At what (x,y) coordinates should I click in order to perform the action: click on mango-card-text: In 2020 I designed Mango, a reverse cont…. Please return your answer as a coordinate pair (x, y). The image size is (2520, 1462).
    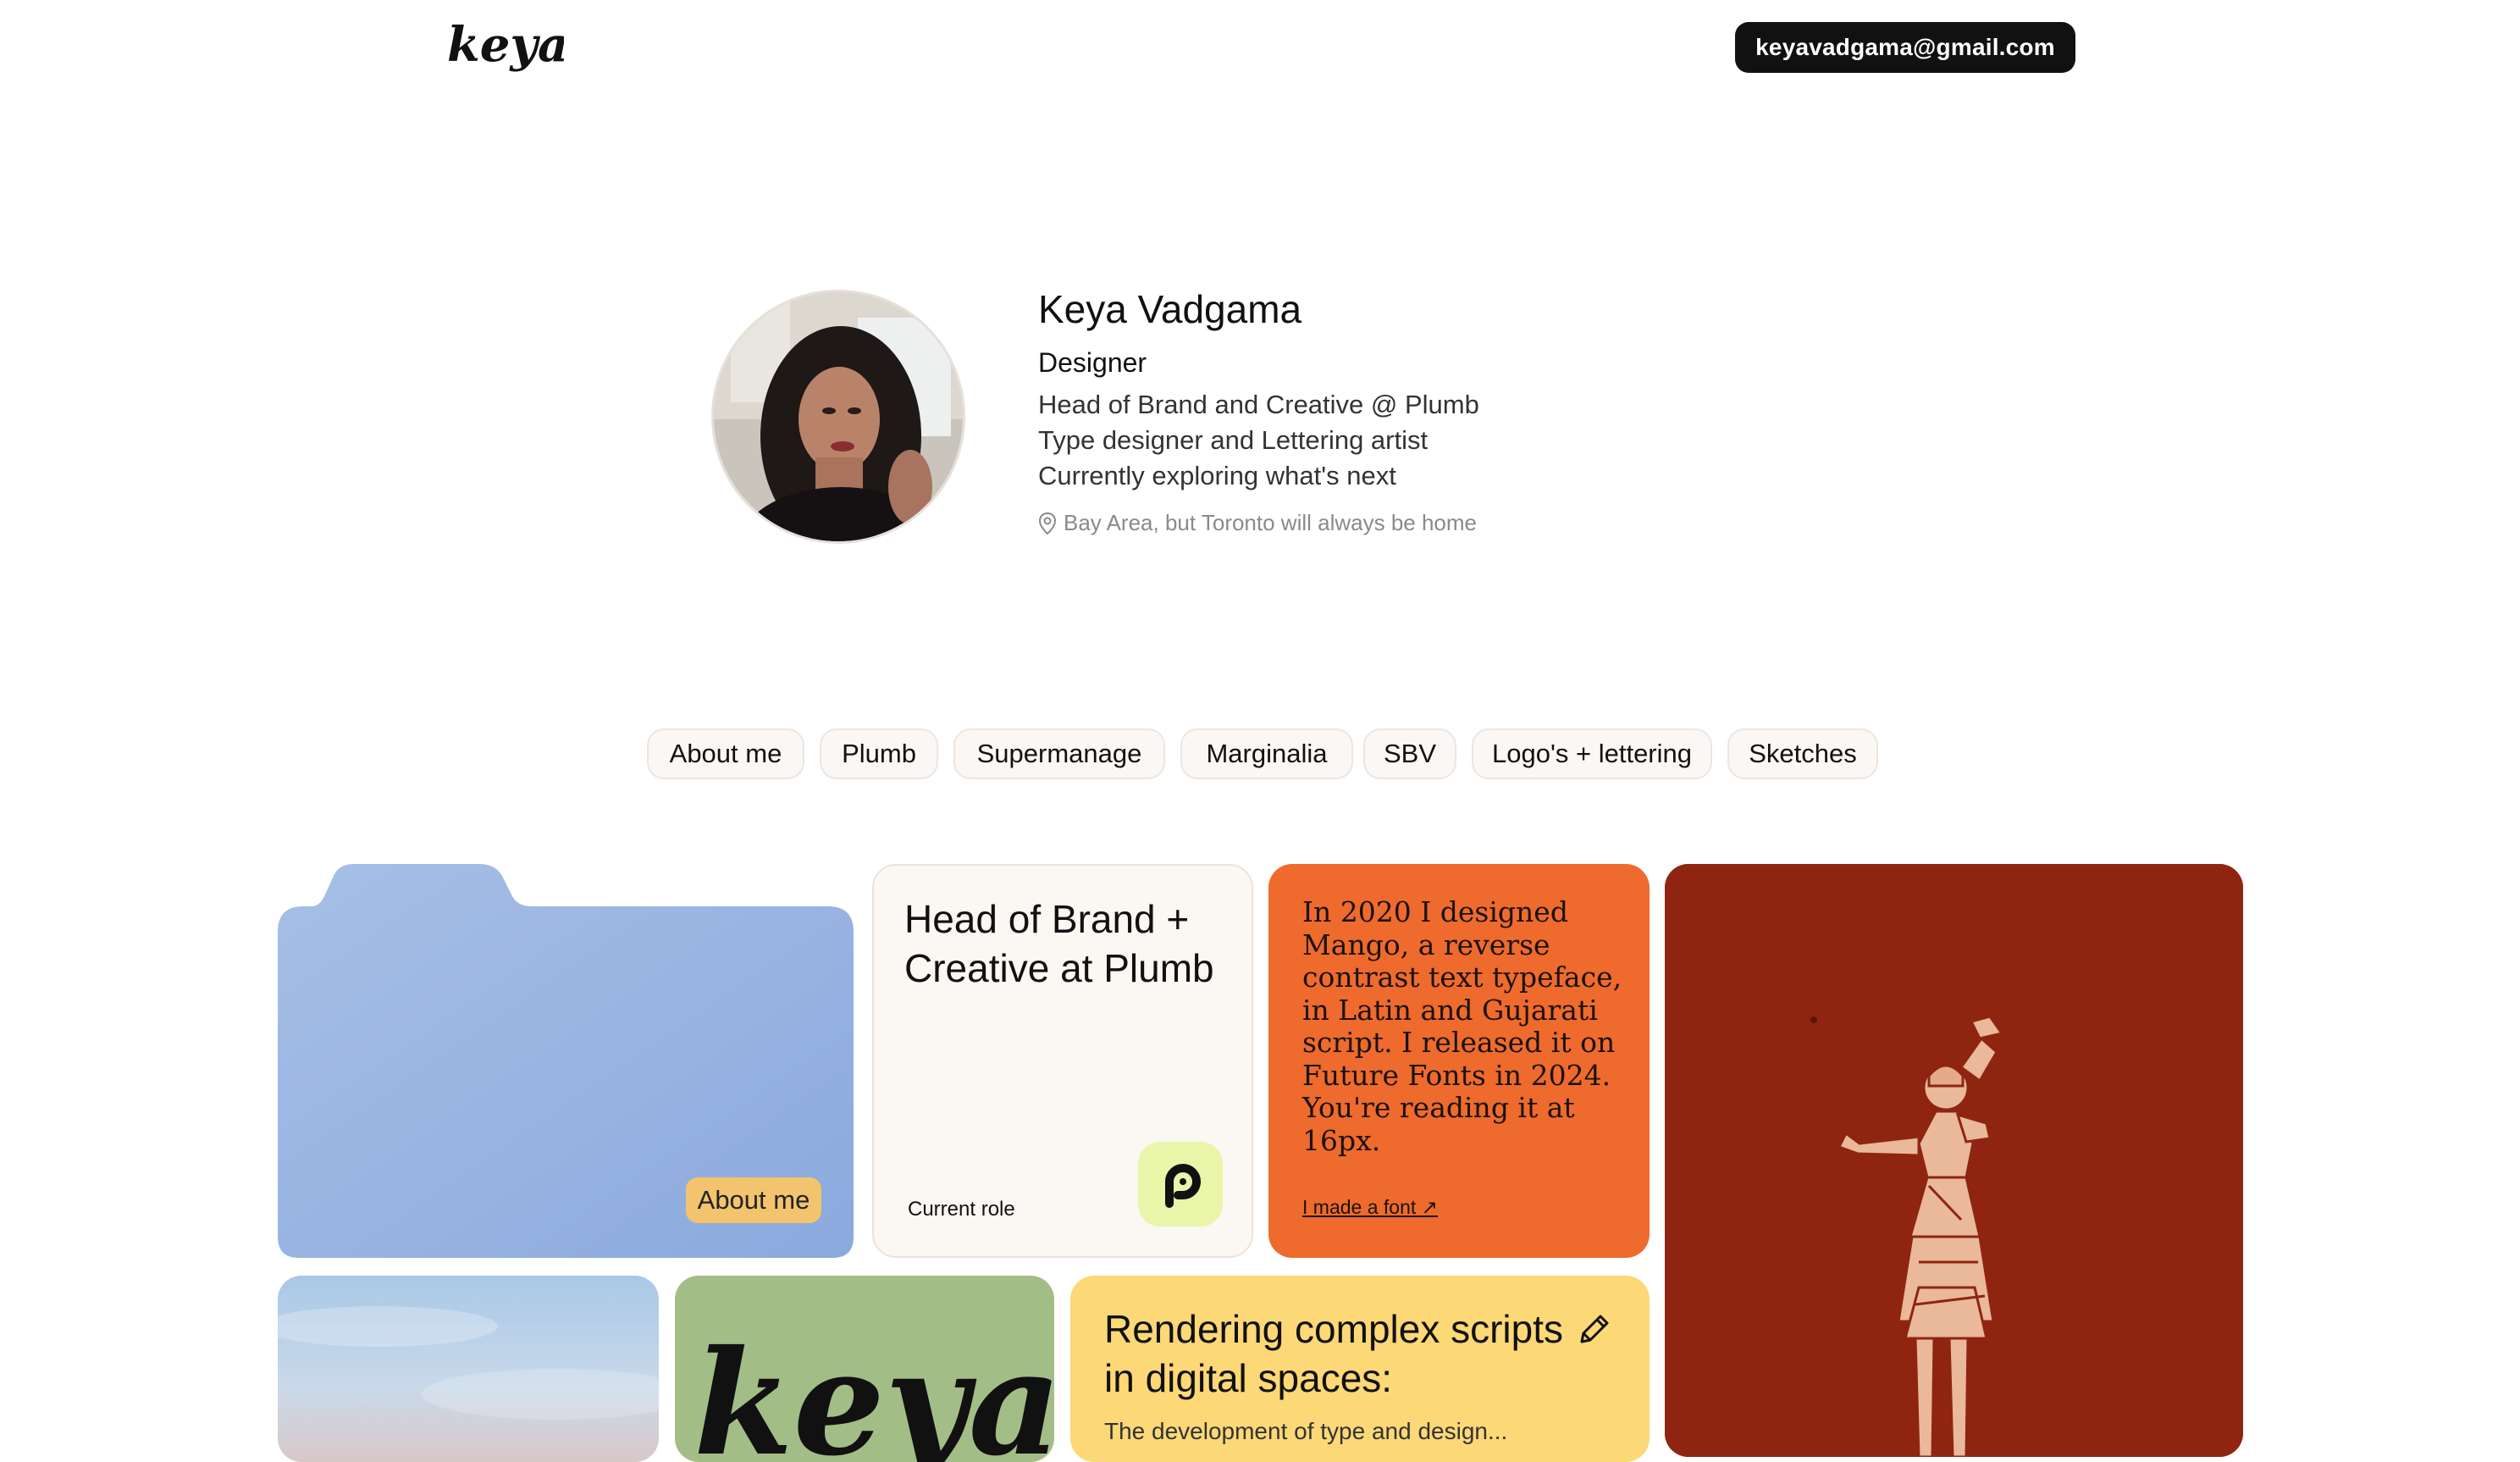
    Looking at the image, I should click on (1462, 1026).